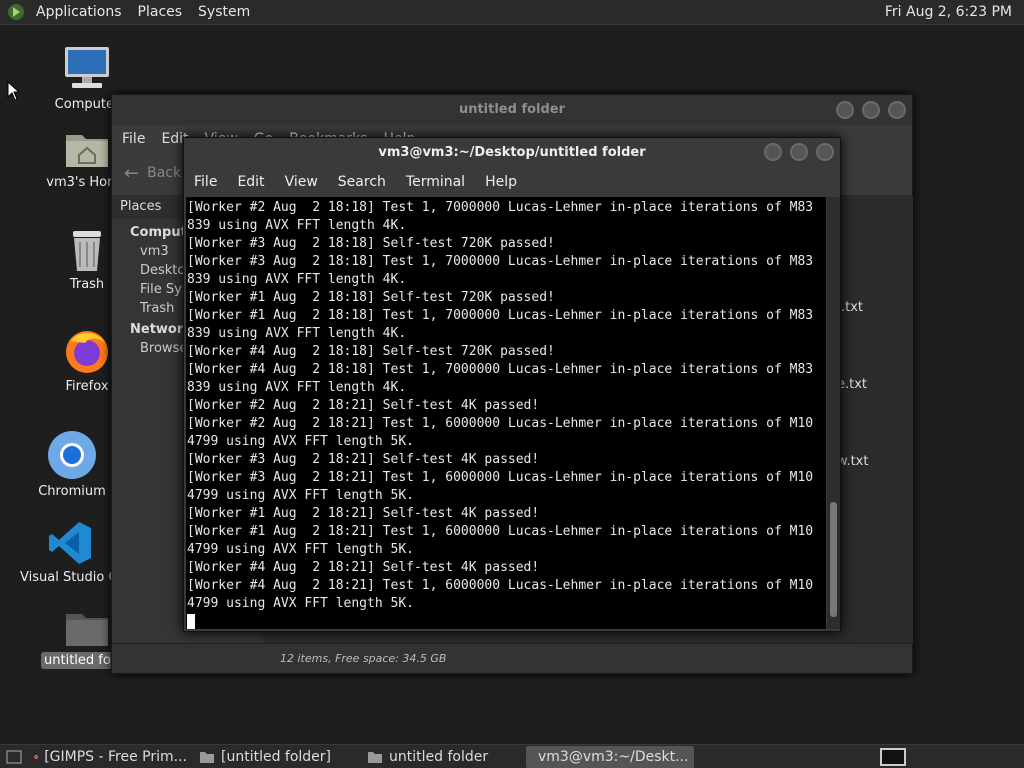 This screenshot has width=1024, height=768. Describe the element at coordinates (362, 182) in the screenshot. I see `term-menu-search: Search` at that location.